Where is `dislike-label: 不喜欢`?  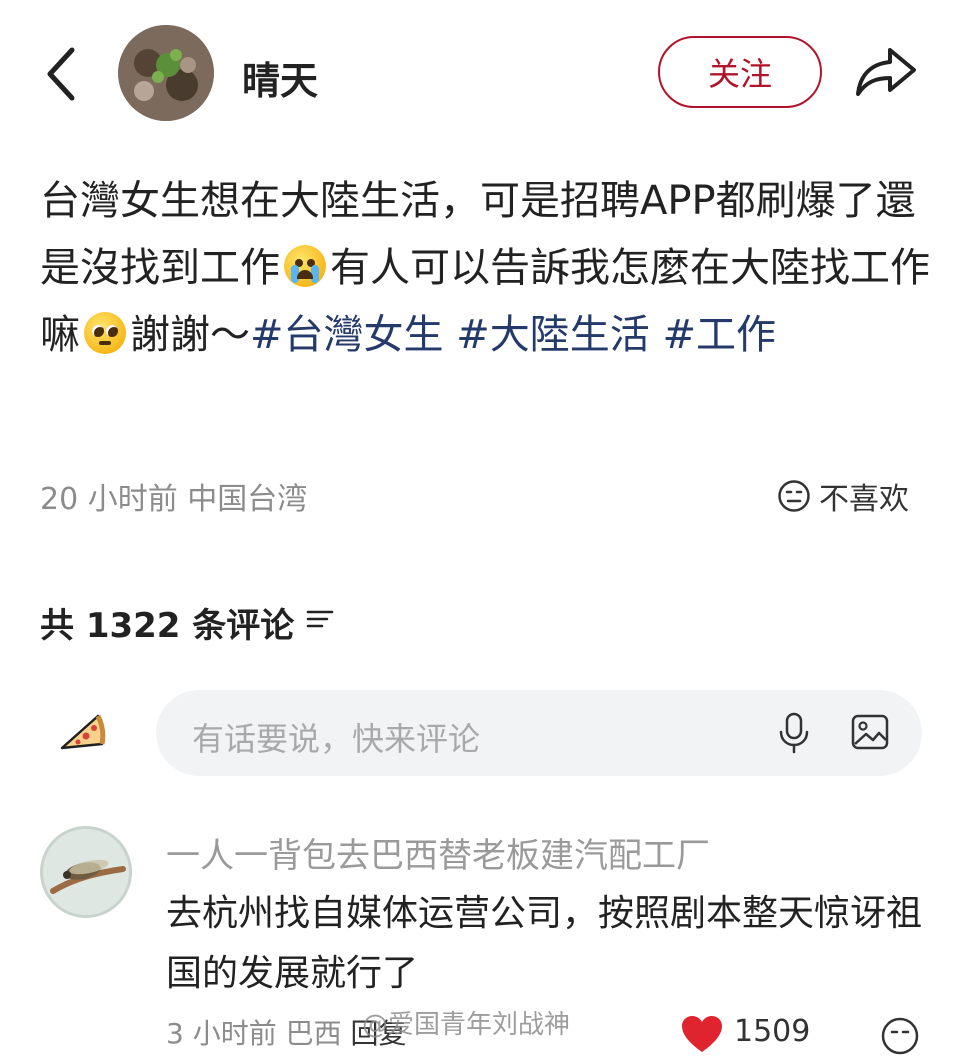
dislike-label: 不喜欢 is located at coordinates (864, 499).